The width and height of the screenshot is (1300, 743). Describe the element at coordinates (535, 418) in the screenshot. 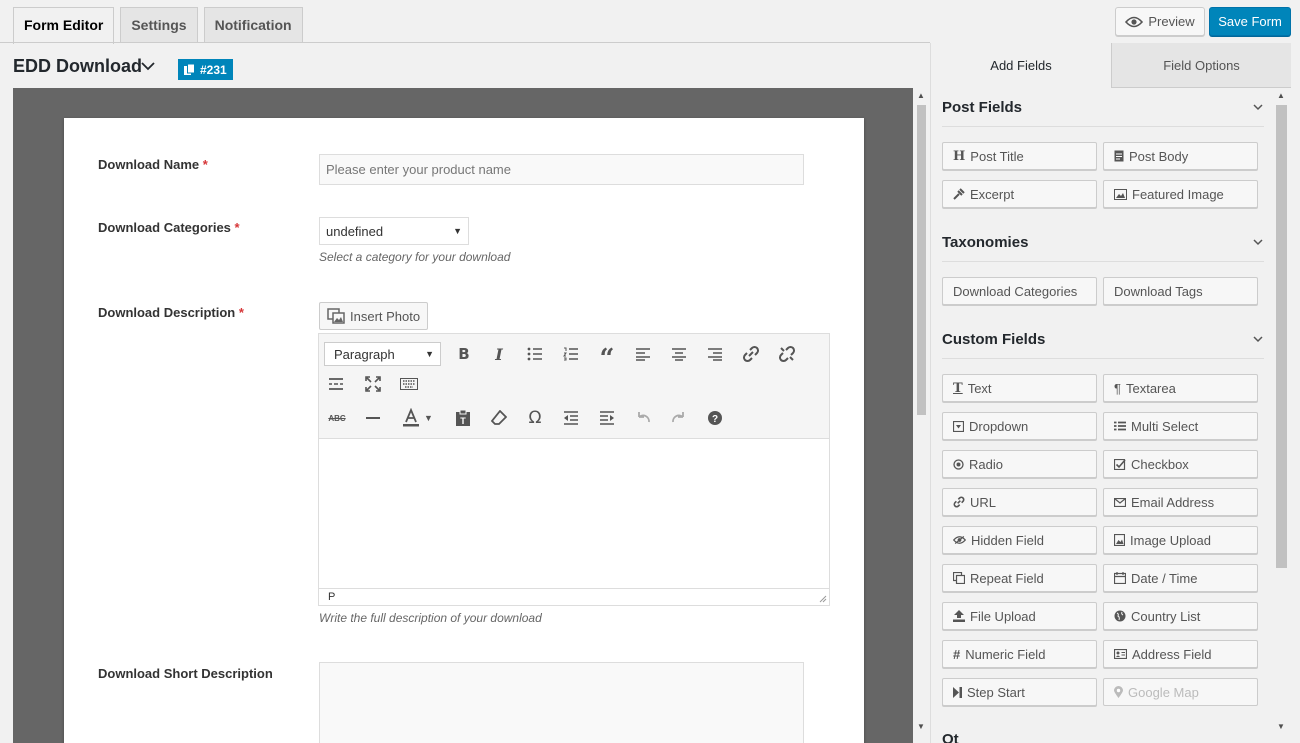

I see `special-character-icon: Ω` at that location.